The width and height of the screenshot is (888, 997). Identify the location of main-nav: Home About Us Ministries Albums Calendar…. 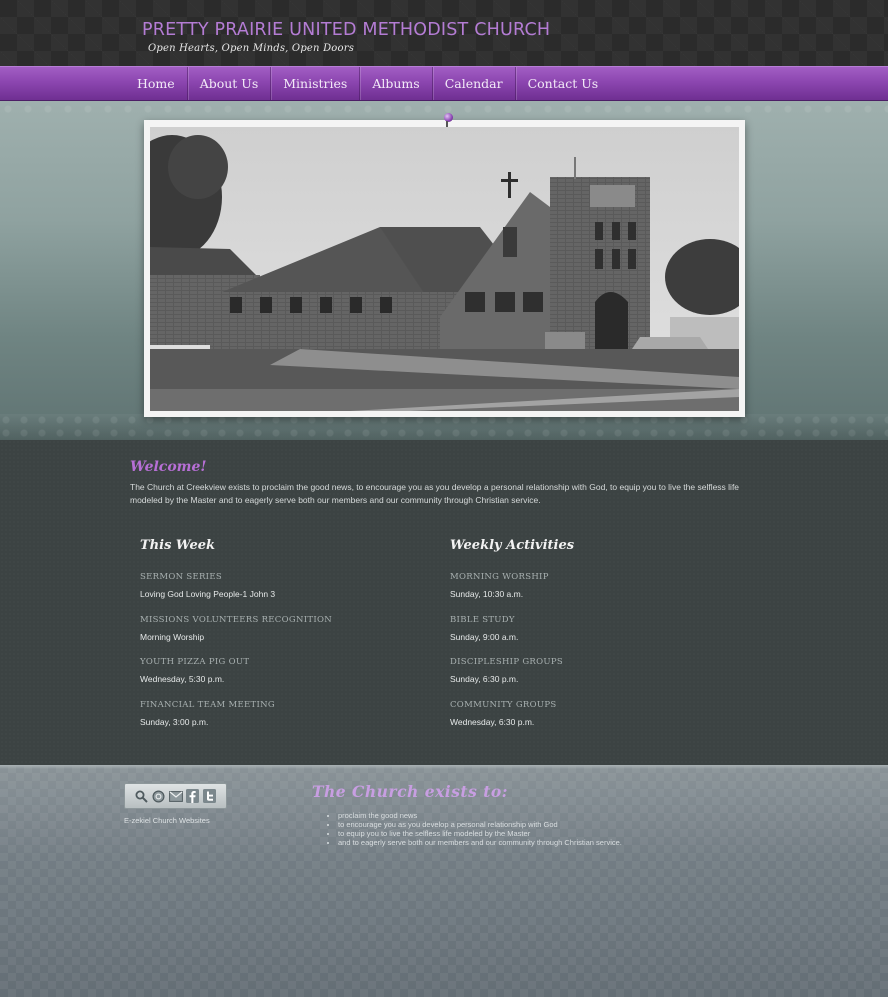
(444, 83).